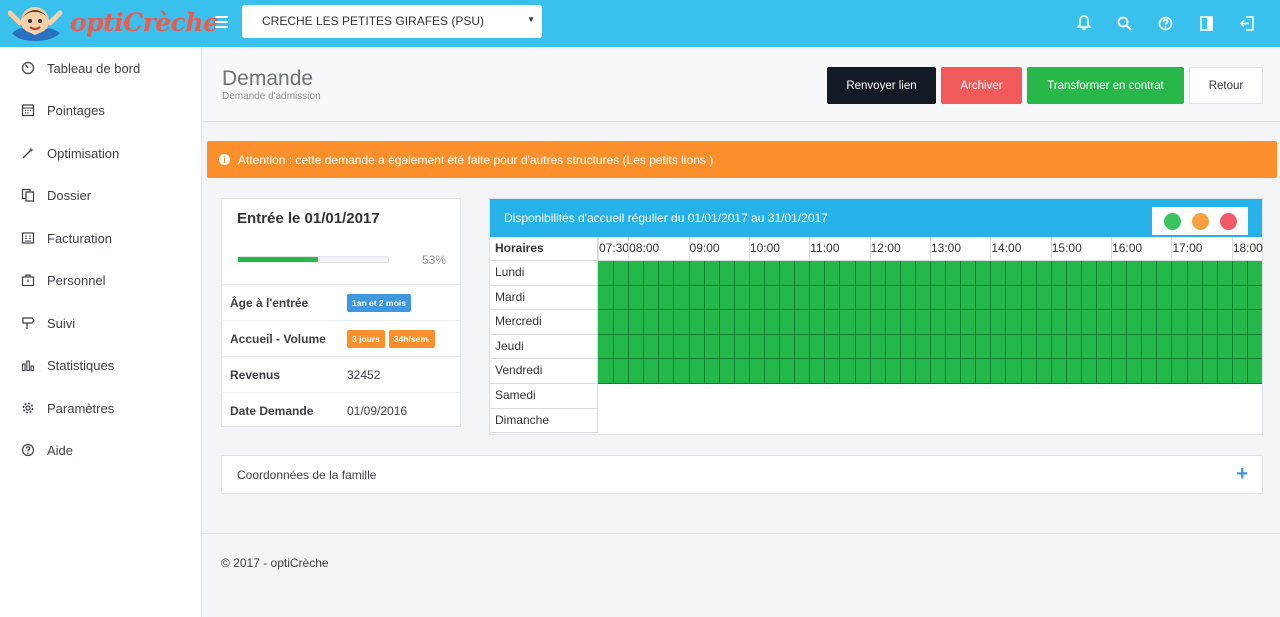  What do you see at coordinates (1172, 221) in the screenshot?
I see `legend-green-dot` at bounding box center [1172, 221].